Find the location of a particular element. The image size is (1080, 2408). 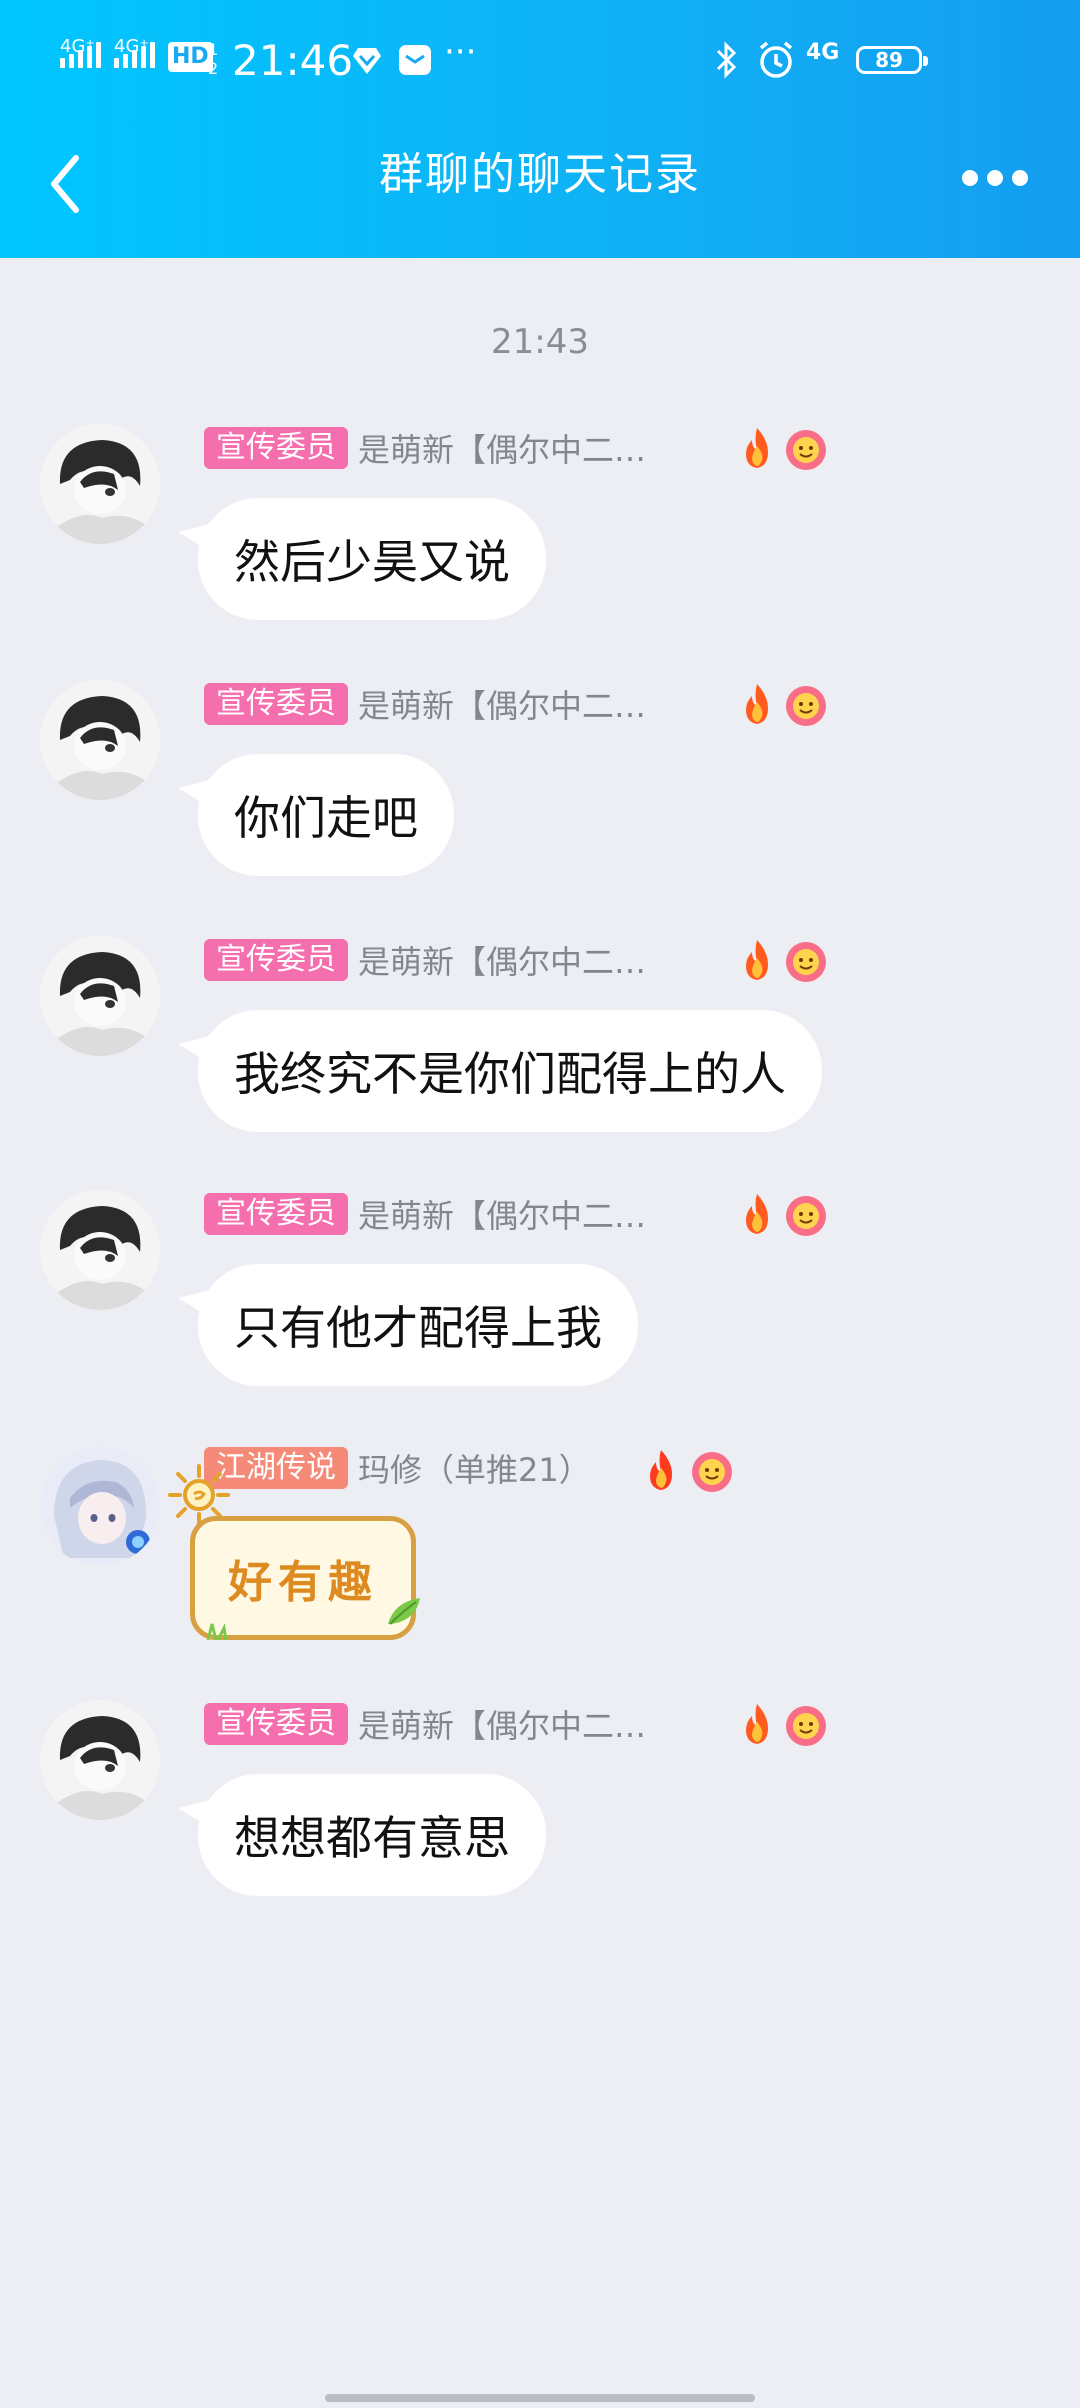

page-title: 群聊的聊天记录 is located at coordinates (540, 174).